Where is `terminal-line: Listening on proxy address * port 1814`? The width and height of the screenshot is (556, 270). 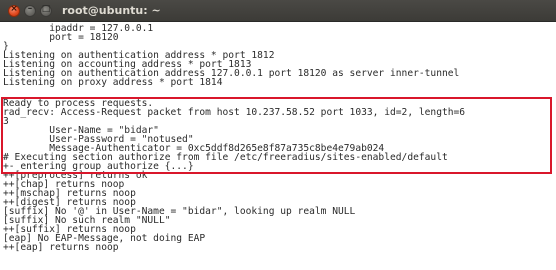 terminal-line: Listening on proxy address * port 1814 is located at coordinates (113, 82).